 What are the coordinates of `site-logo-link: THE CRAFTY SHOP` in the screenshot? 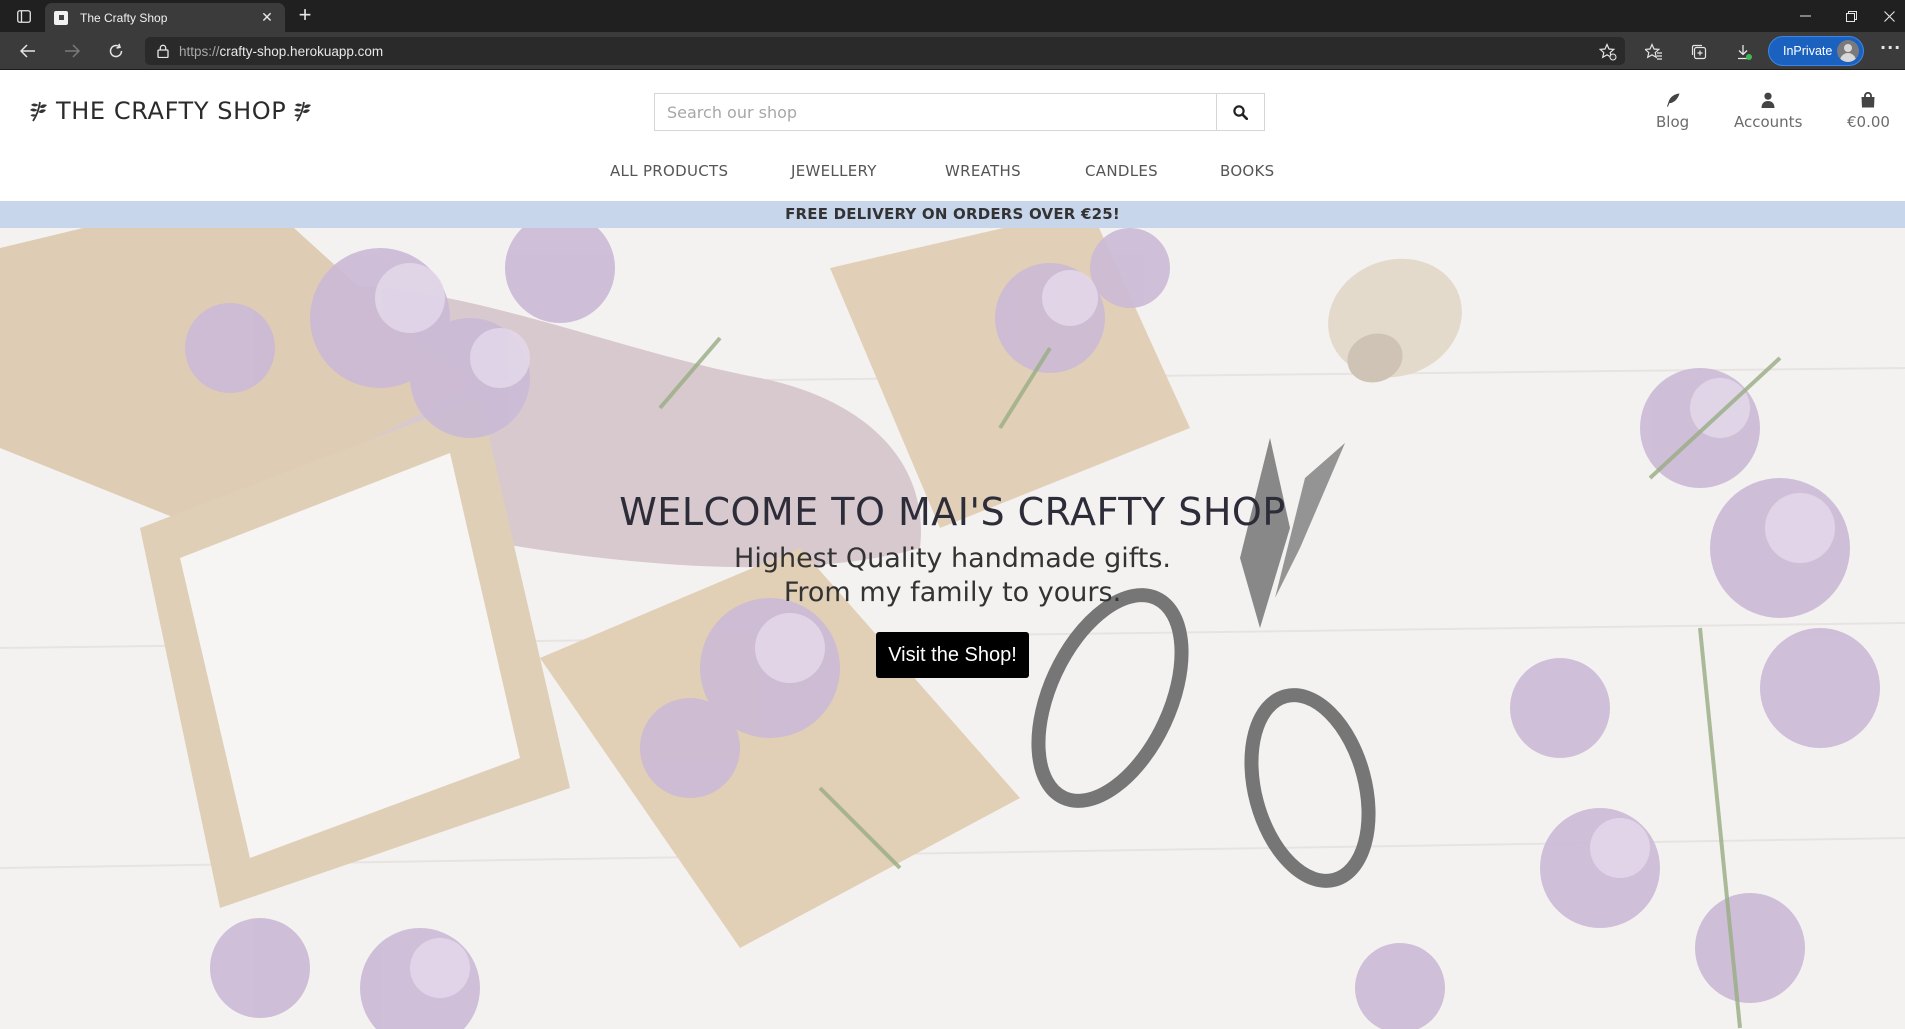 It's located at (171, 111).